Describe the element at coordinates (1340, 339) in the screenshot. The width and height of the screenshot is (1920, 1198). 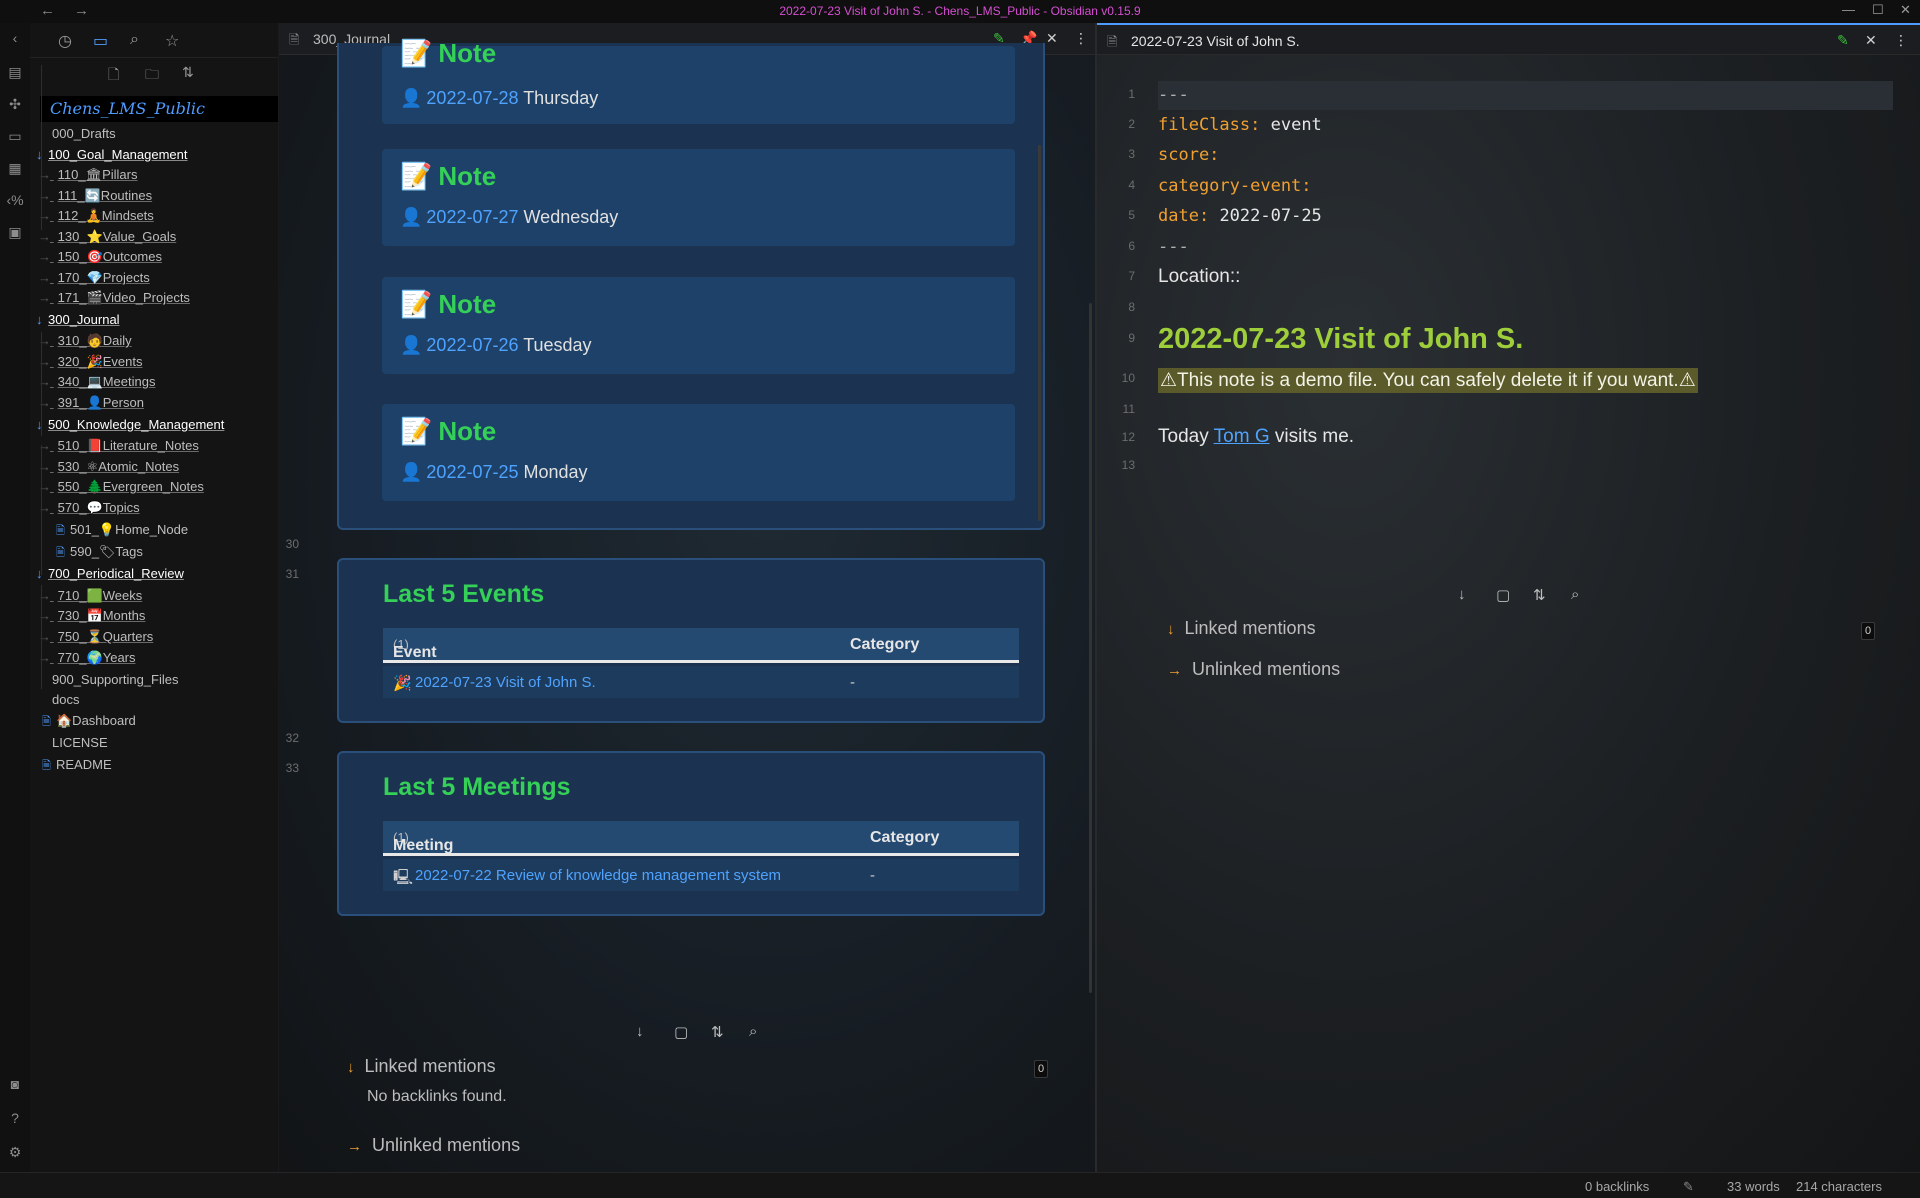
I see `note-heading: 2022-07-23 Visit of John S.` at that location.